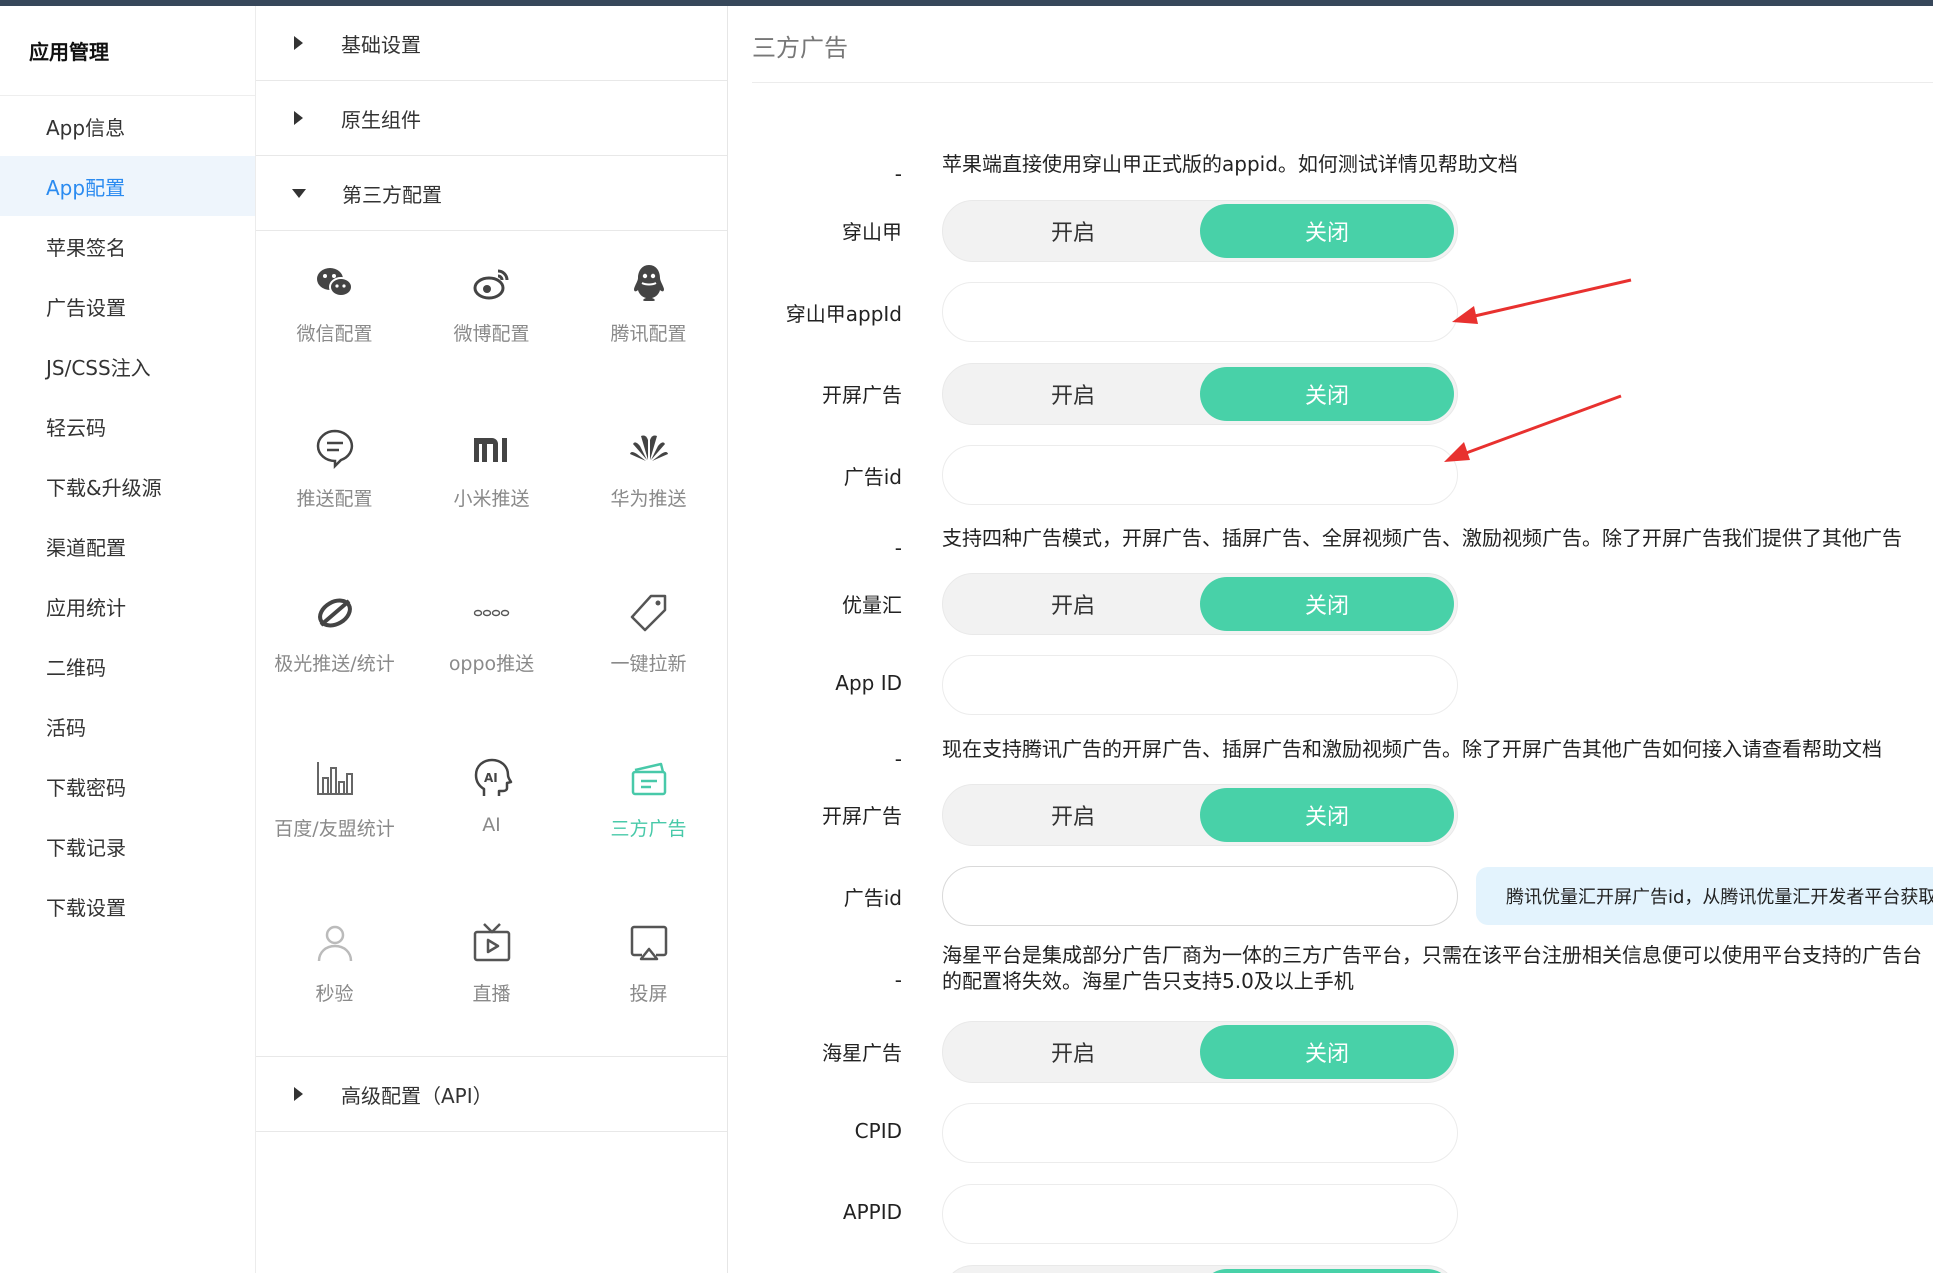 The image size is (1933, 1273). Describe the element at coordinates (417, 1095) in the screenshot. I see `section-label: 高级配置（API）` at that location.